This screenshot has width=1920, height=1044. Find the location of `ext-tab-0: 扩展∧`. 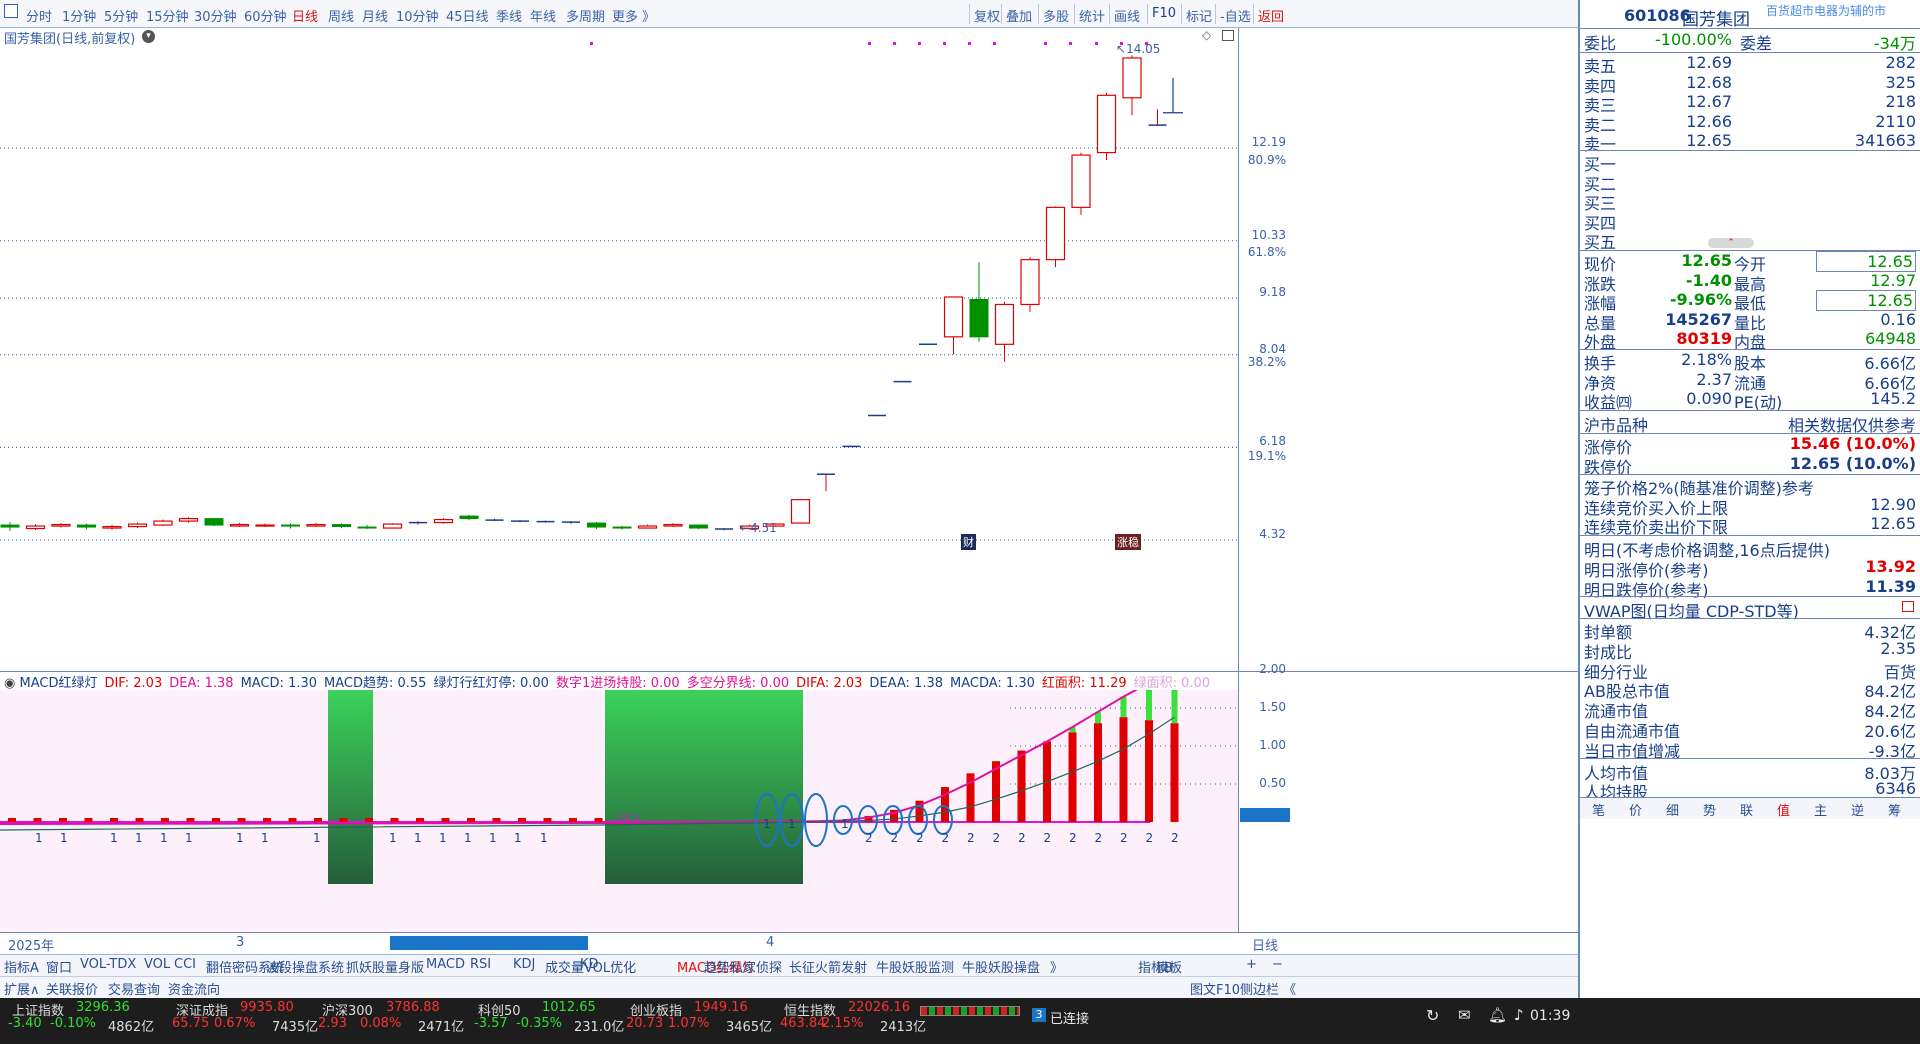

ext-tab-0: 扩展∧ is located at coordinates (22, 988).